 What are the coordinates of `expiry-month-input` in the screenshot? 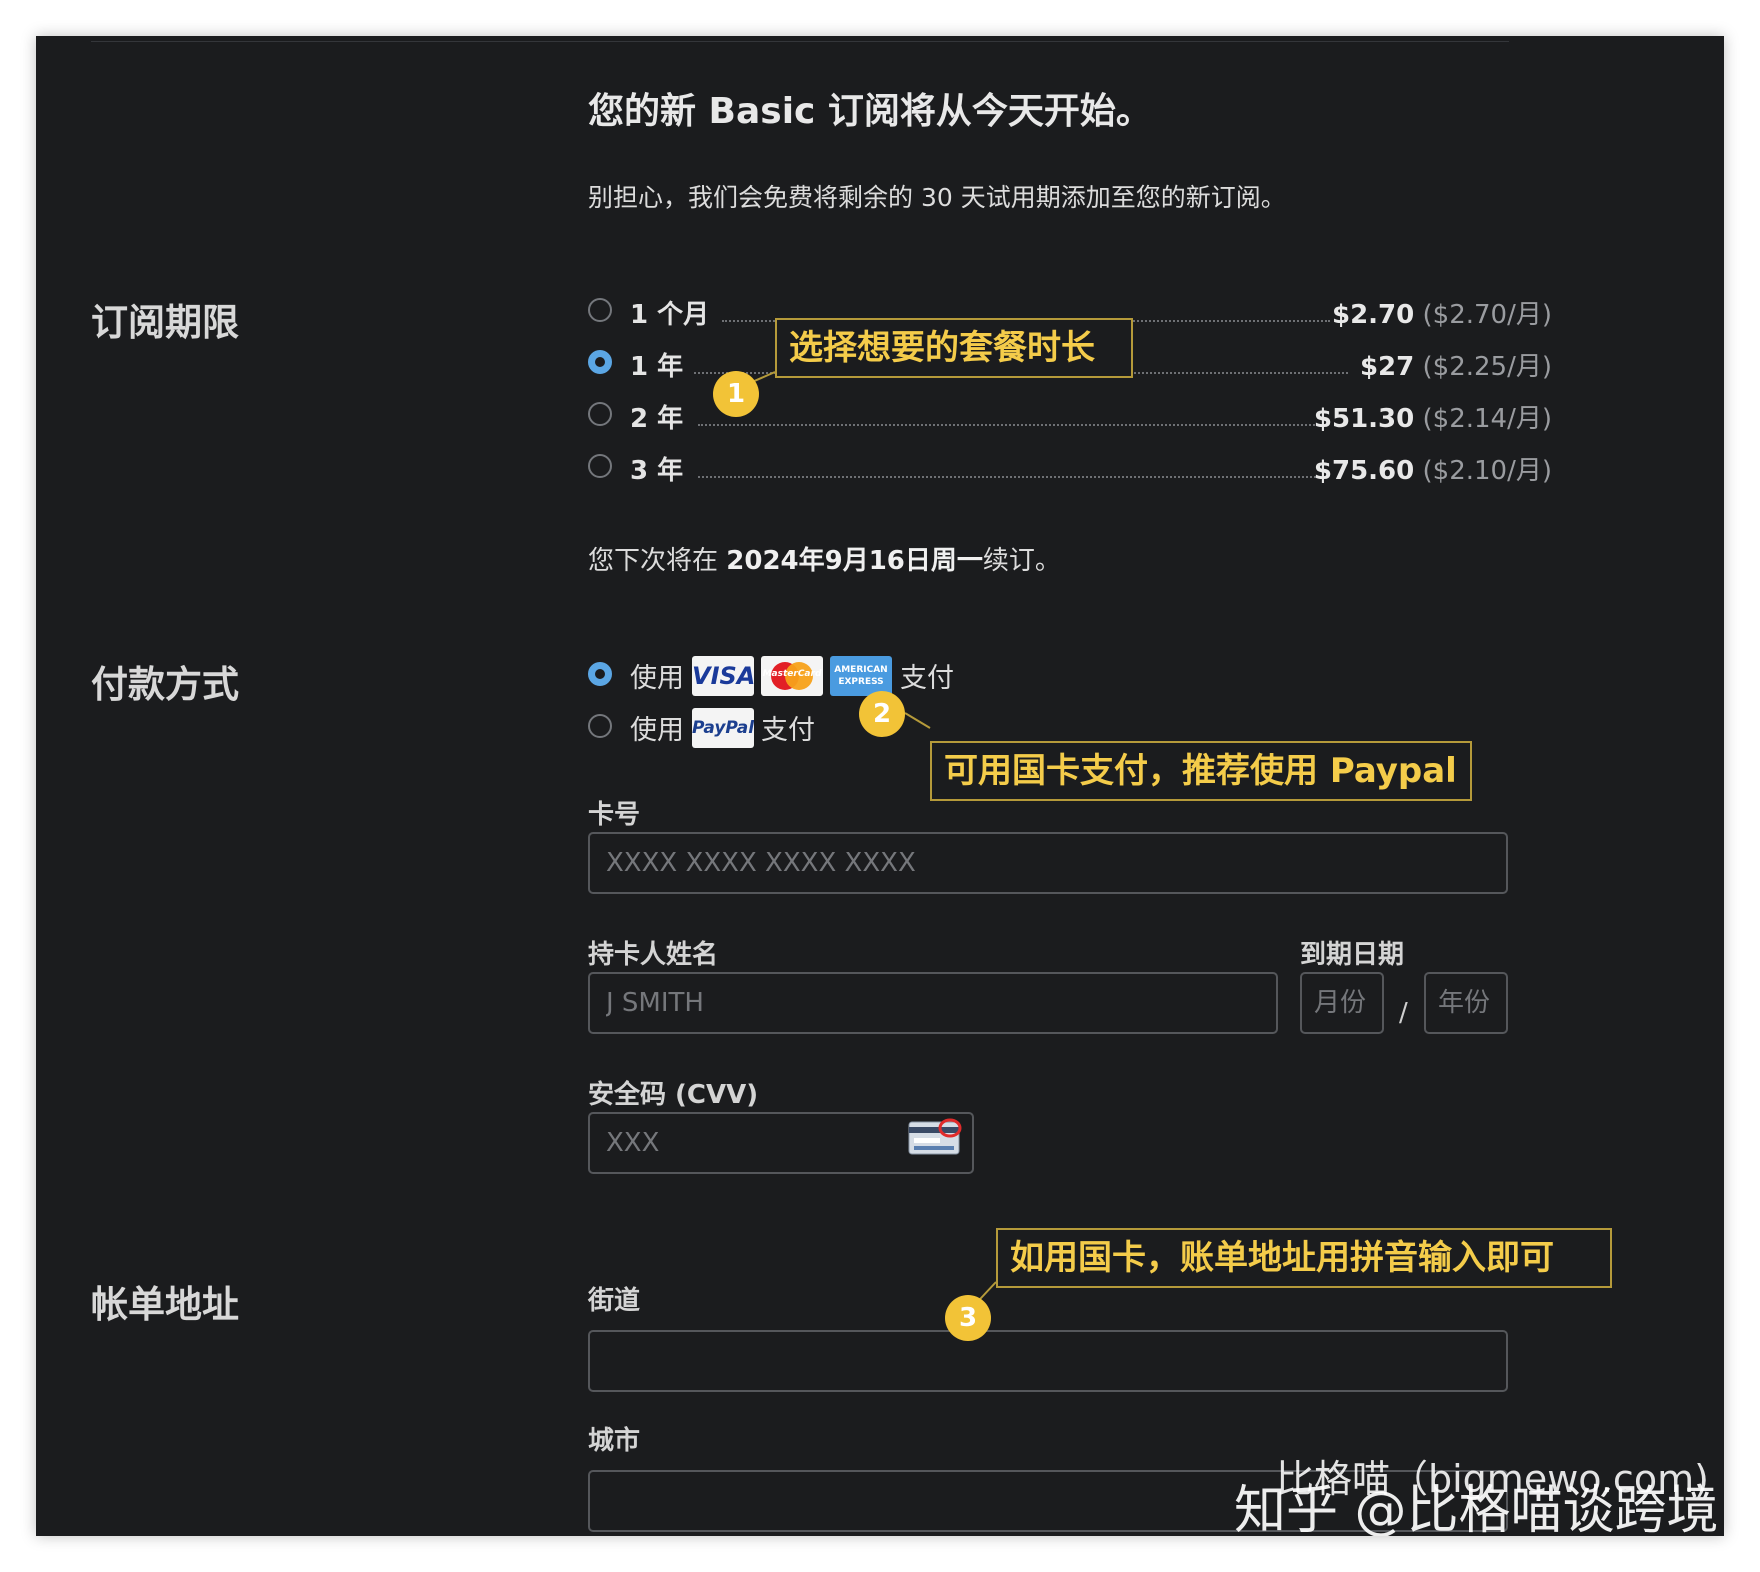 It's located at (1342, 1003).